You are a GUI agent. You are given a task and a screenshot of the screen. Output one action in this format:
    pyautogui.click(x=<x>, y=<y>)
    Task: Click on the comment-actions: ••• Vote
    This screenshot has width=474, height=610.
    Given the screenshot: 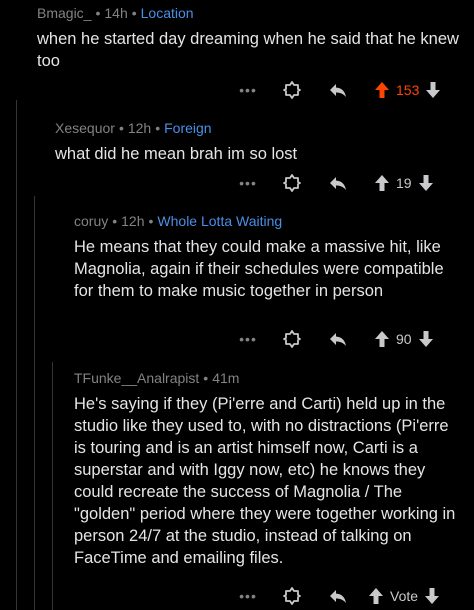 What is the action you would take?
    pyautogui.click(x=339, y=596)
    